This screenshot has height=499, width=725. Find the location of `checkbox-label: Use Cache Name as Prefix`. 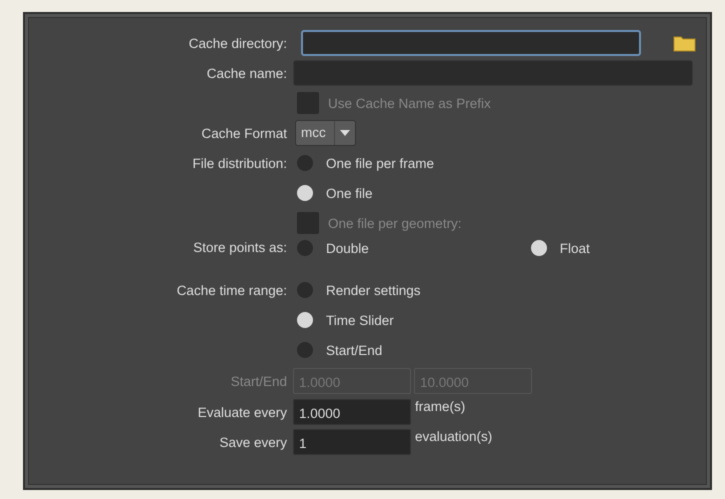

checkbox-label: Use Cache Name as Prefix is located at coordinates (409, 103).